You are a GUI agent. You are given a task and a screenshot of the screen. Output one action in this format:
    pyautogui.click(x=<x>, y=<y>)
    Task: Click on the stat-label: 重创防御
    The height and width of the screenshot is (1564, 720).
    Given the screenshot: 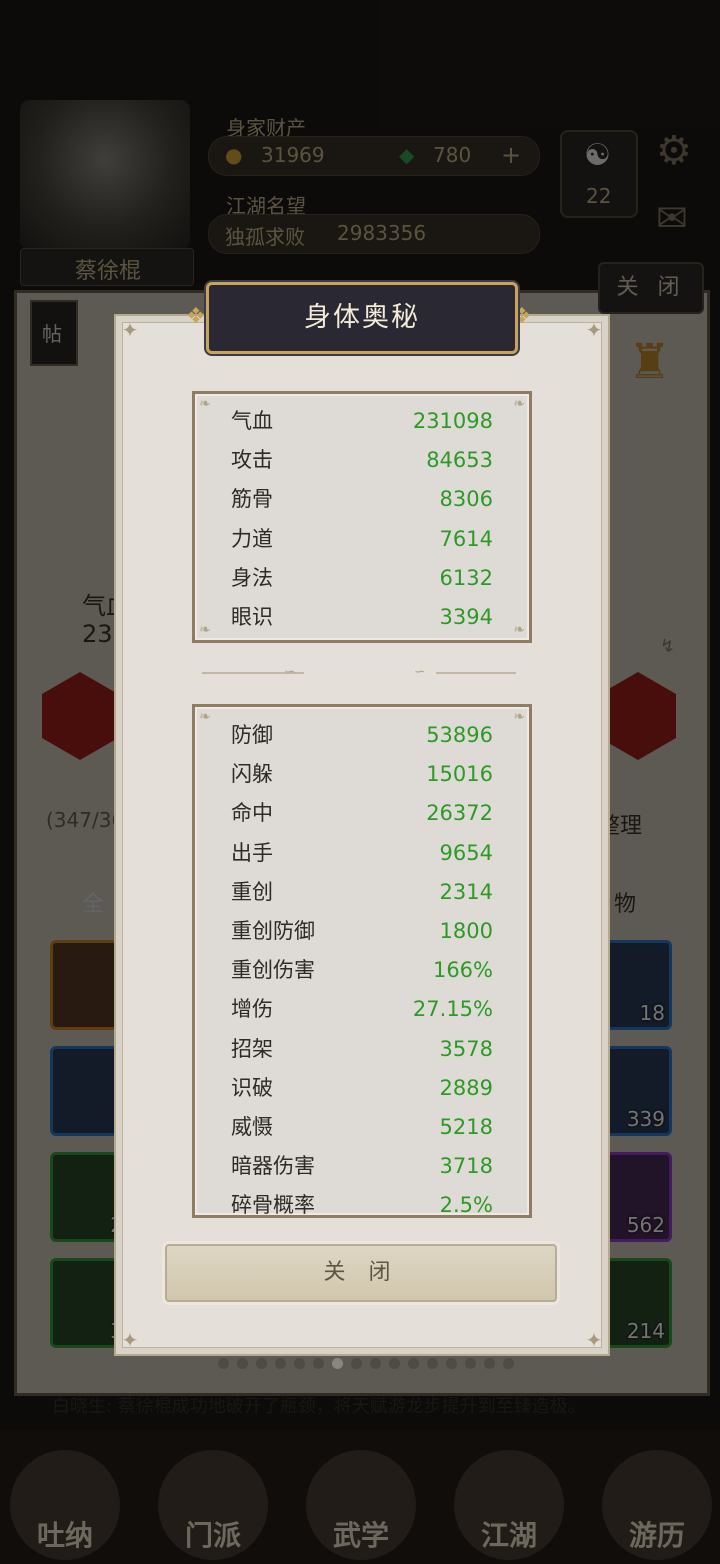 What is the action you would take?
    pyautogui.click(x=273, y=931)
    